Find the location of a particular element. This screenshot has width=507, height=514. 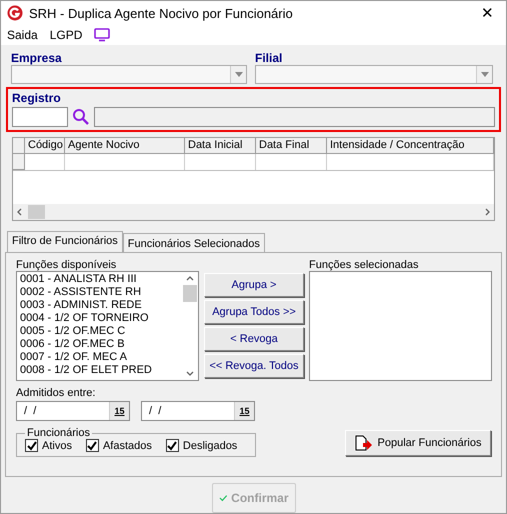

move-button: Agrupa Todos >> is located at coordinates (254, 312).